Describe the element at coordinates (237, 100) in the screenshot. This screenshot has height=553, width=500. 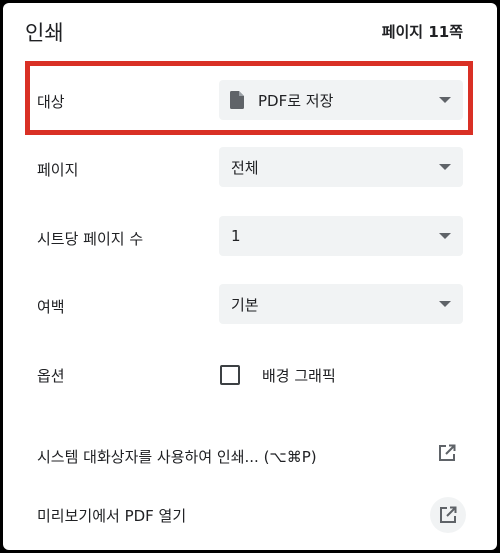
I see `file-icon` at that location.